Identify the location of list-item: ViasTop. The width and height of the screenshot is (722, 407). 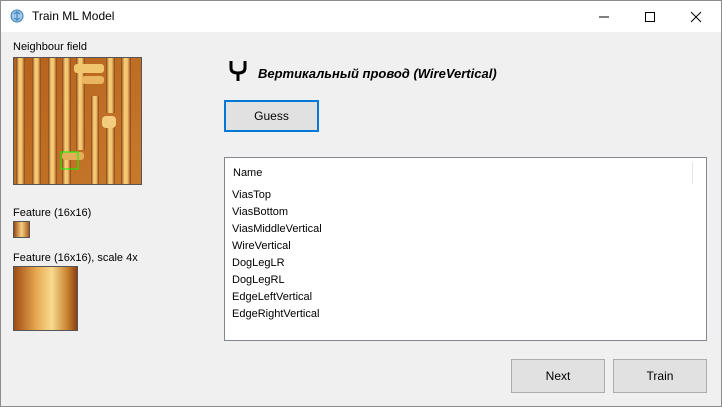
(277, 195).